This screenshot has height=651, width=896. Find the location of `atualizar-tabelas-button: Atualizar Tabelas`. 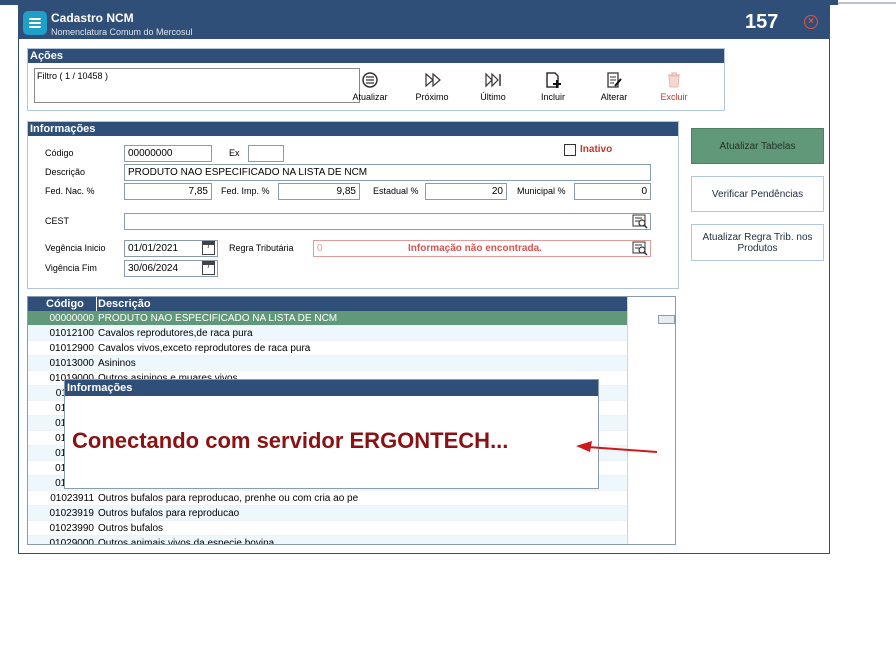

atualizar-tabelas-button: Atualizar Tabelas is located at coordinates (757, 146).